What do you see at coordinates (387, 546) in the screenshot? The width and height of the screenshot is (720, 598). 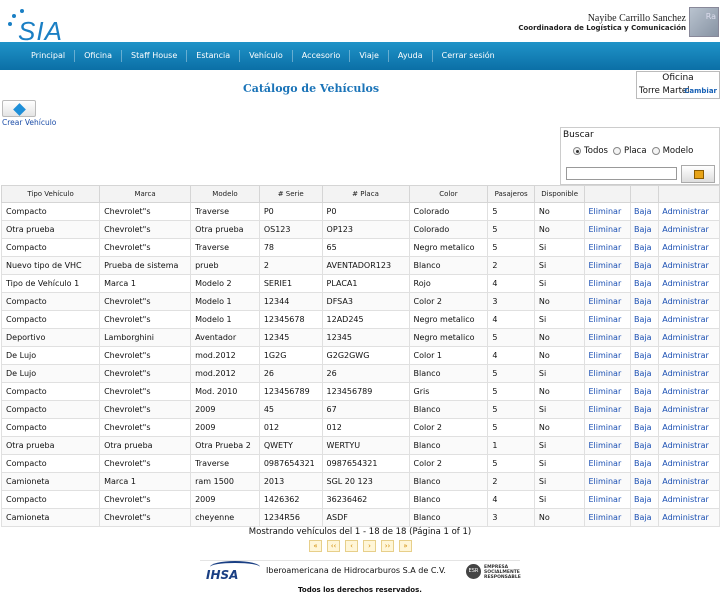 I see `next-block-button: ››` at bounding box center [387, 546].